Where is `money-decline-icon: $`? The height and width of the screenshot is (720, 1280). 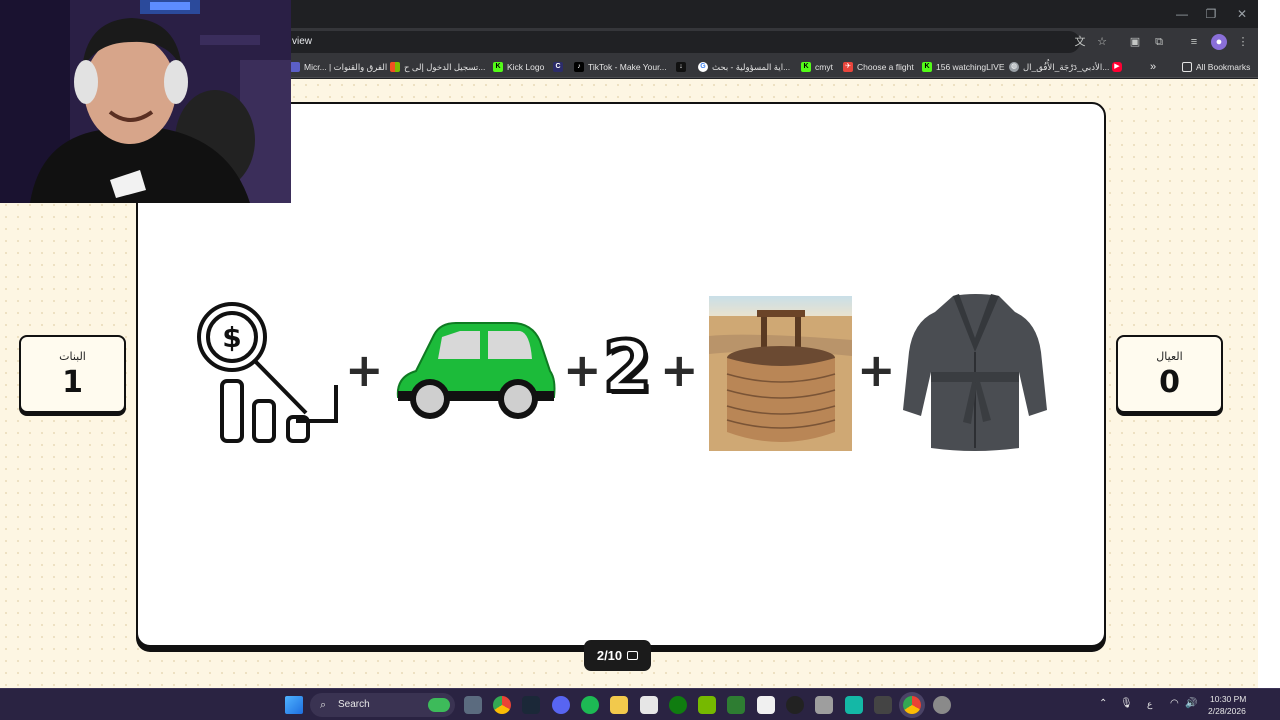
money-decline-icon: $ is located at coordinates (267, 372).